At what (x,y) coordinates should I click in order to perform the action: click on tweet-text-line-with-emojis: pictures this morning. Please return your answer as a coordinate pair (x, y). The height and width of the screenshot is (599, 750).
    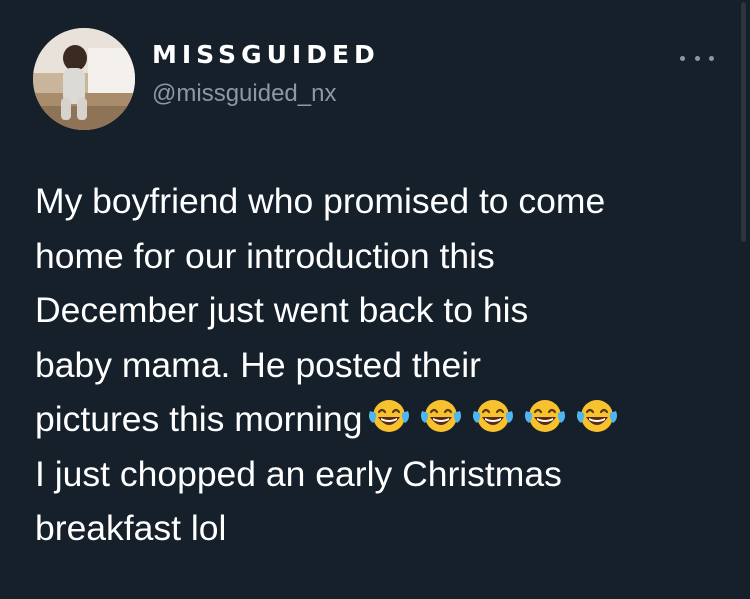
    Looking at the image, I should click on (380, 419).